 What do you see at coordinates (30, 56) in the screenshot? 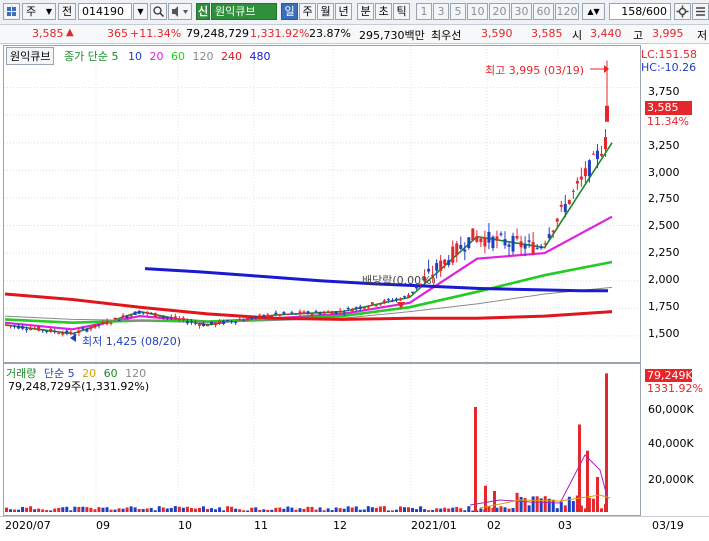
I see `legend-stock-name: 원익큐브` at bounding box center [30, 56].